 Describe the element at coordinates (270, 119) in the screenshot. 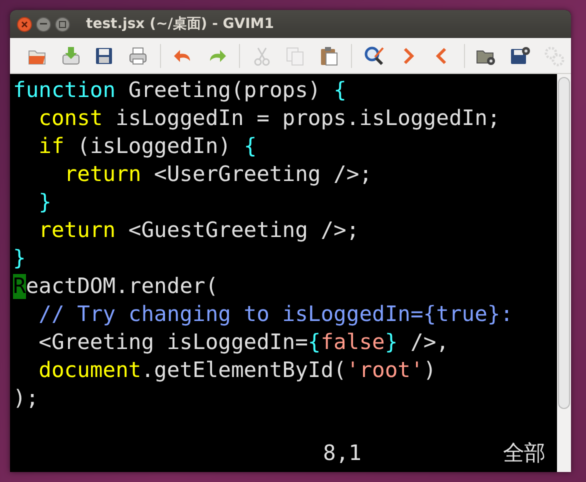

I see `code-line: const isLoggedIn = props.isLoggedIn;` at that location.